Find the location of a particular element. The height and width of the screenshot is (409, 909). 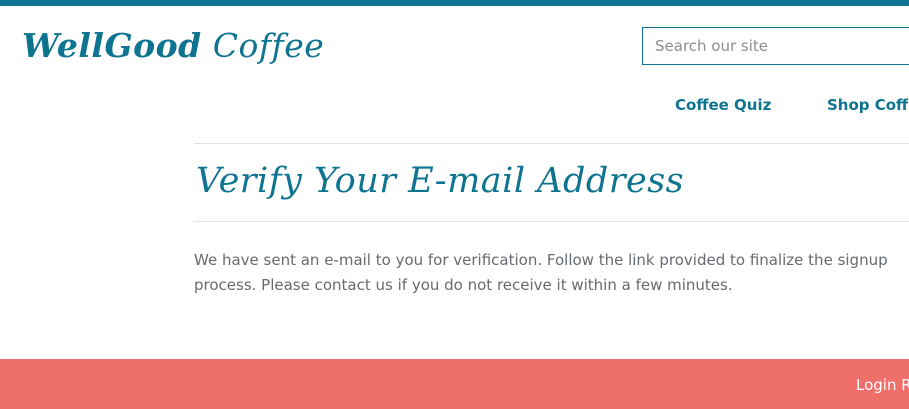

search-input is located at coordinates (776, 46).